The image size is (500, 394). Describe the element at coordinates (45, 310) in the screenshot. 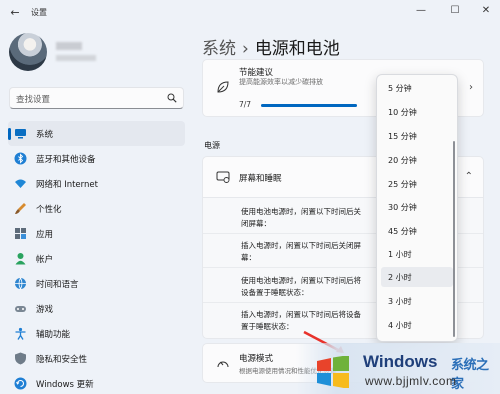

I see `sidebar-item-label: 游戏` at that location.